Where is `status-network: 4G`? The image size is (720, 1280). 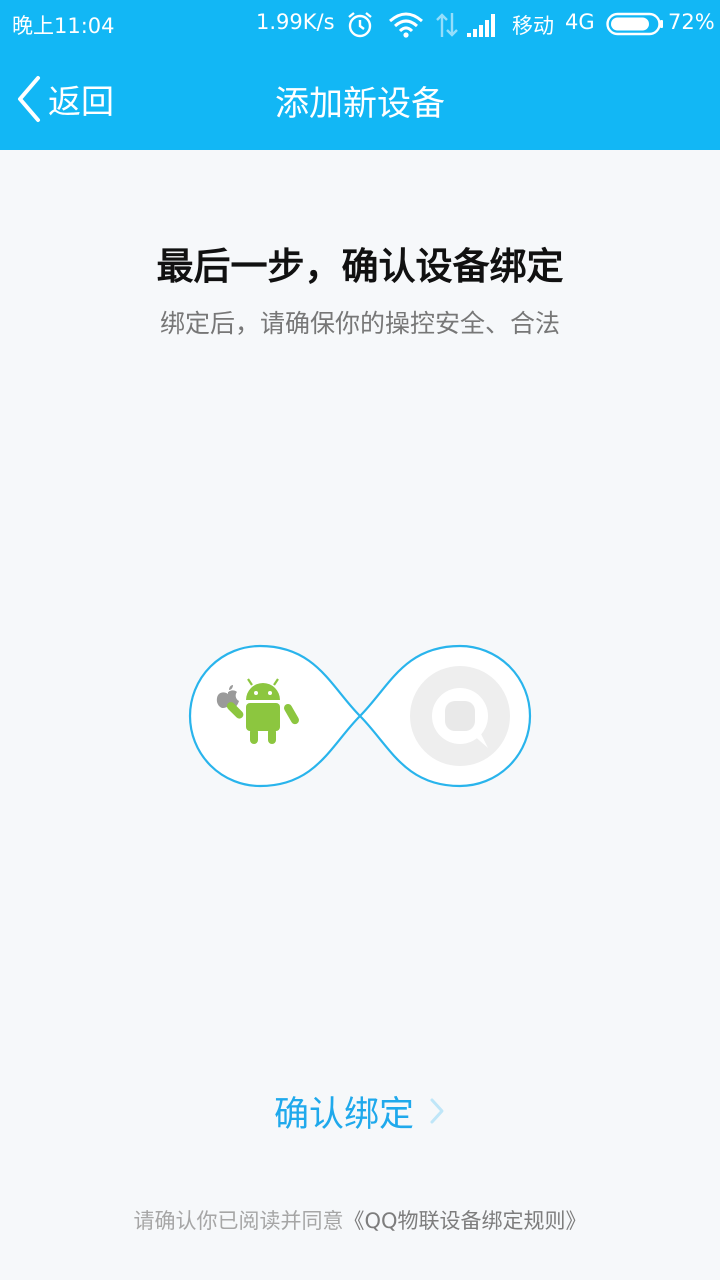 status-network: 4G is located at coordinates (580, 22).